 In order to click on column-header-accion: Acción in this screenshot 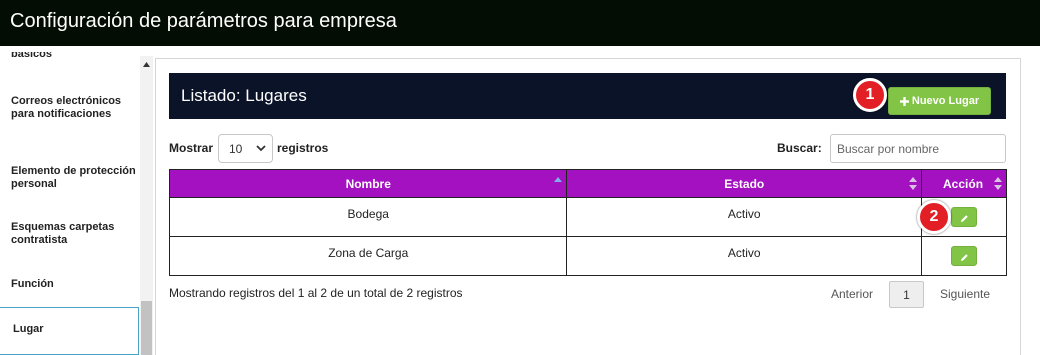, I will do `click(964, 183)`.